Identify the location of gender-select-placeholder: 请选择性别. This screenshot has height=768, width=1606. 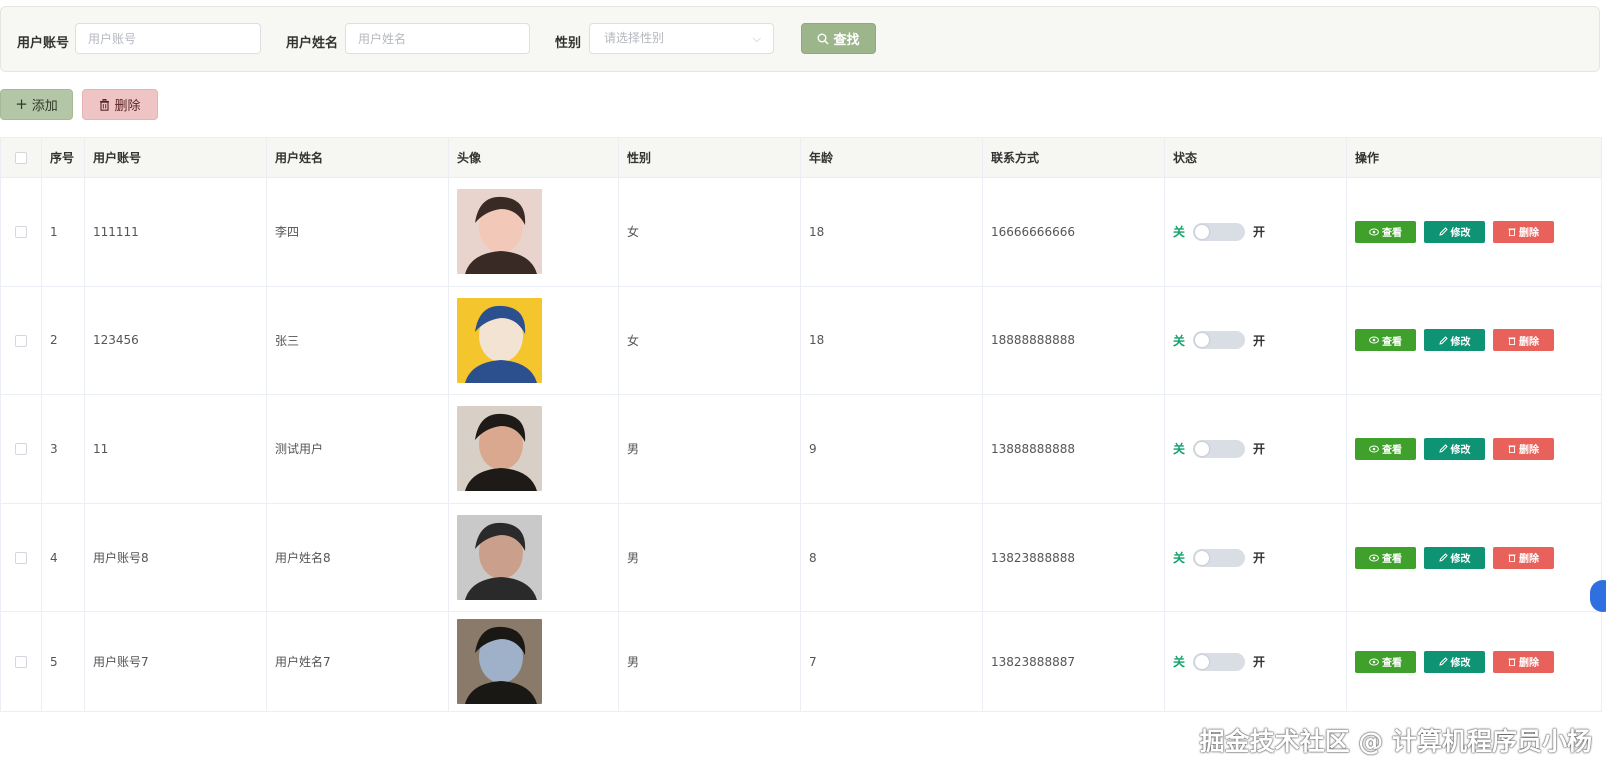
(634, 38).